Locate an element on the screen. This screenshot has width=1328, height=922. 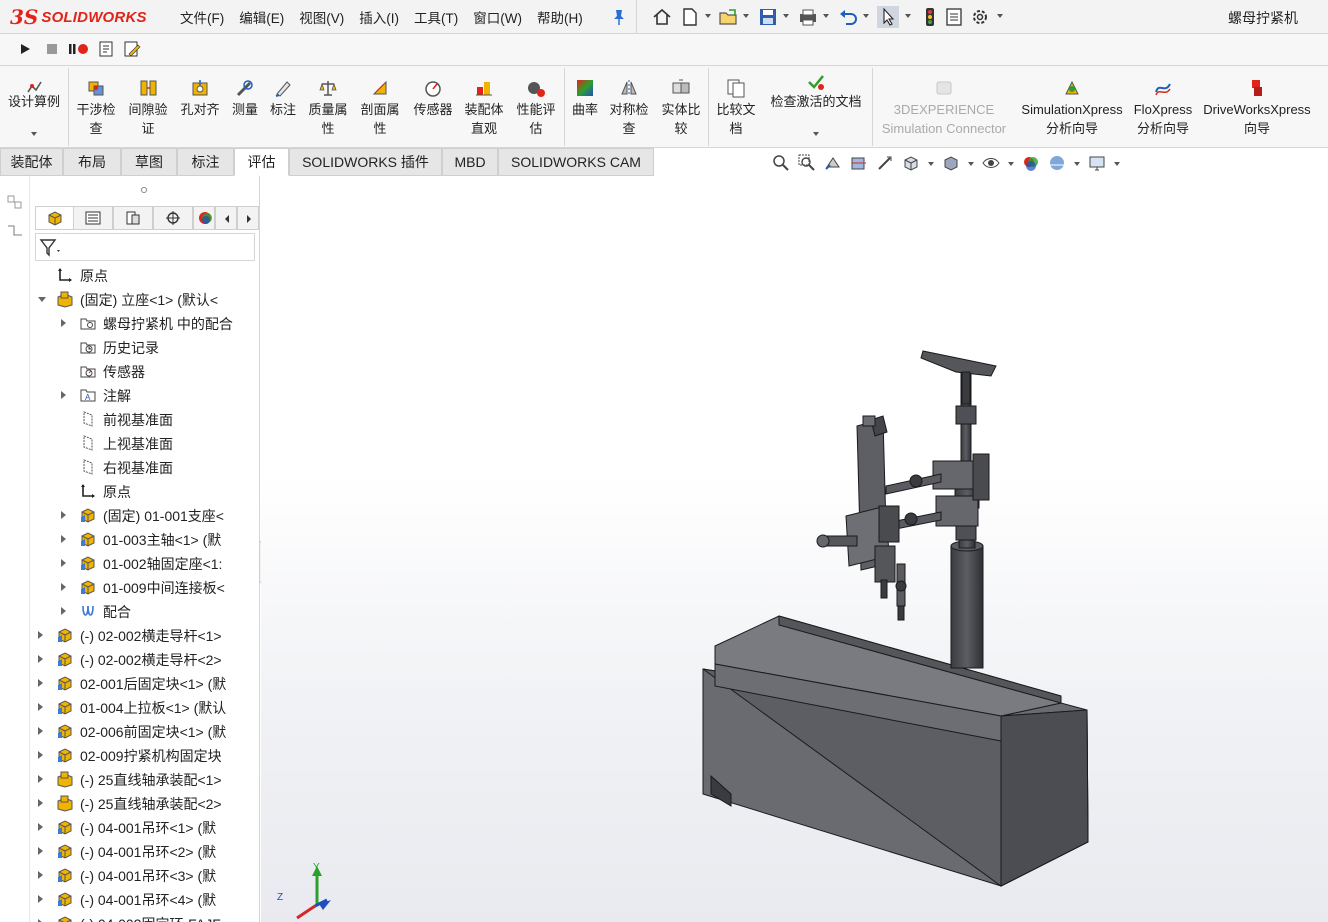
tree-row: 02-006前固定块<1> (默 is located at coordinates (136, 731).